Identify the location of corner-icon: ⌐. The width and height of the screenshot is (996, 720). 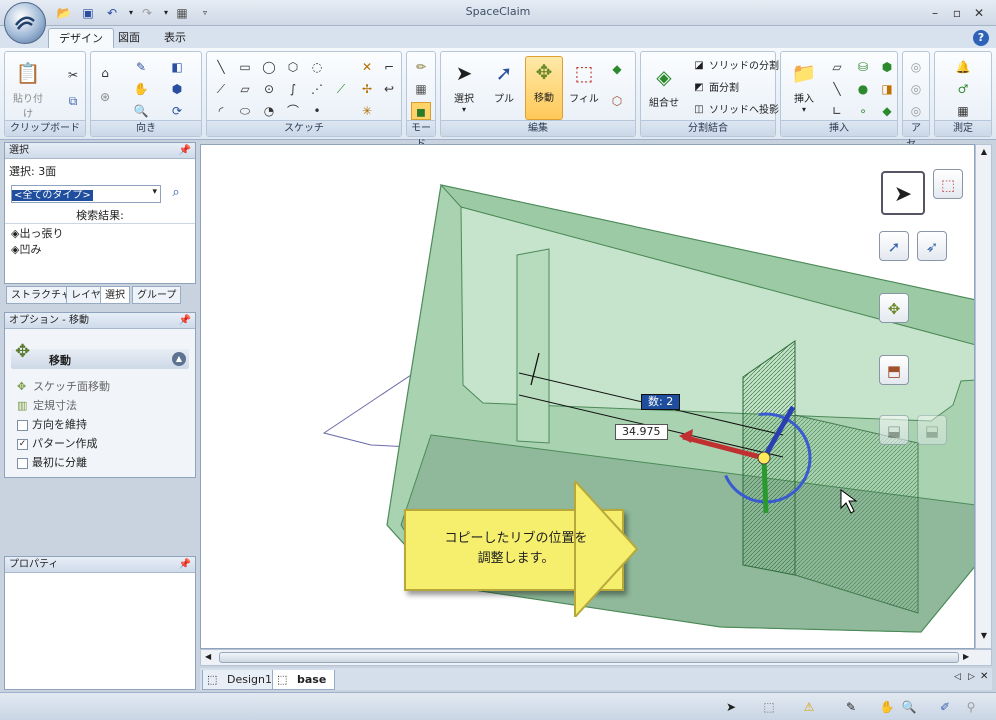
(389, 67).